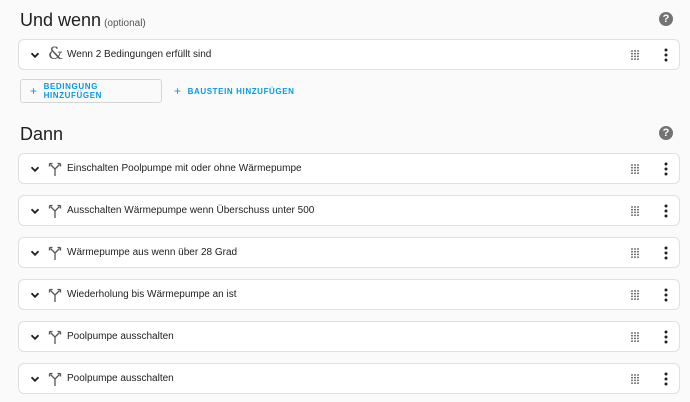  I want to click on add-block-button: + BAUSTEIN HINZUFÜGEN, so click(234, 91).